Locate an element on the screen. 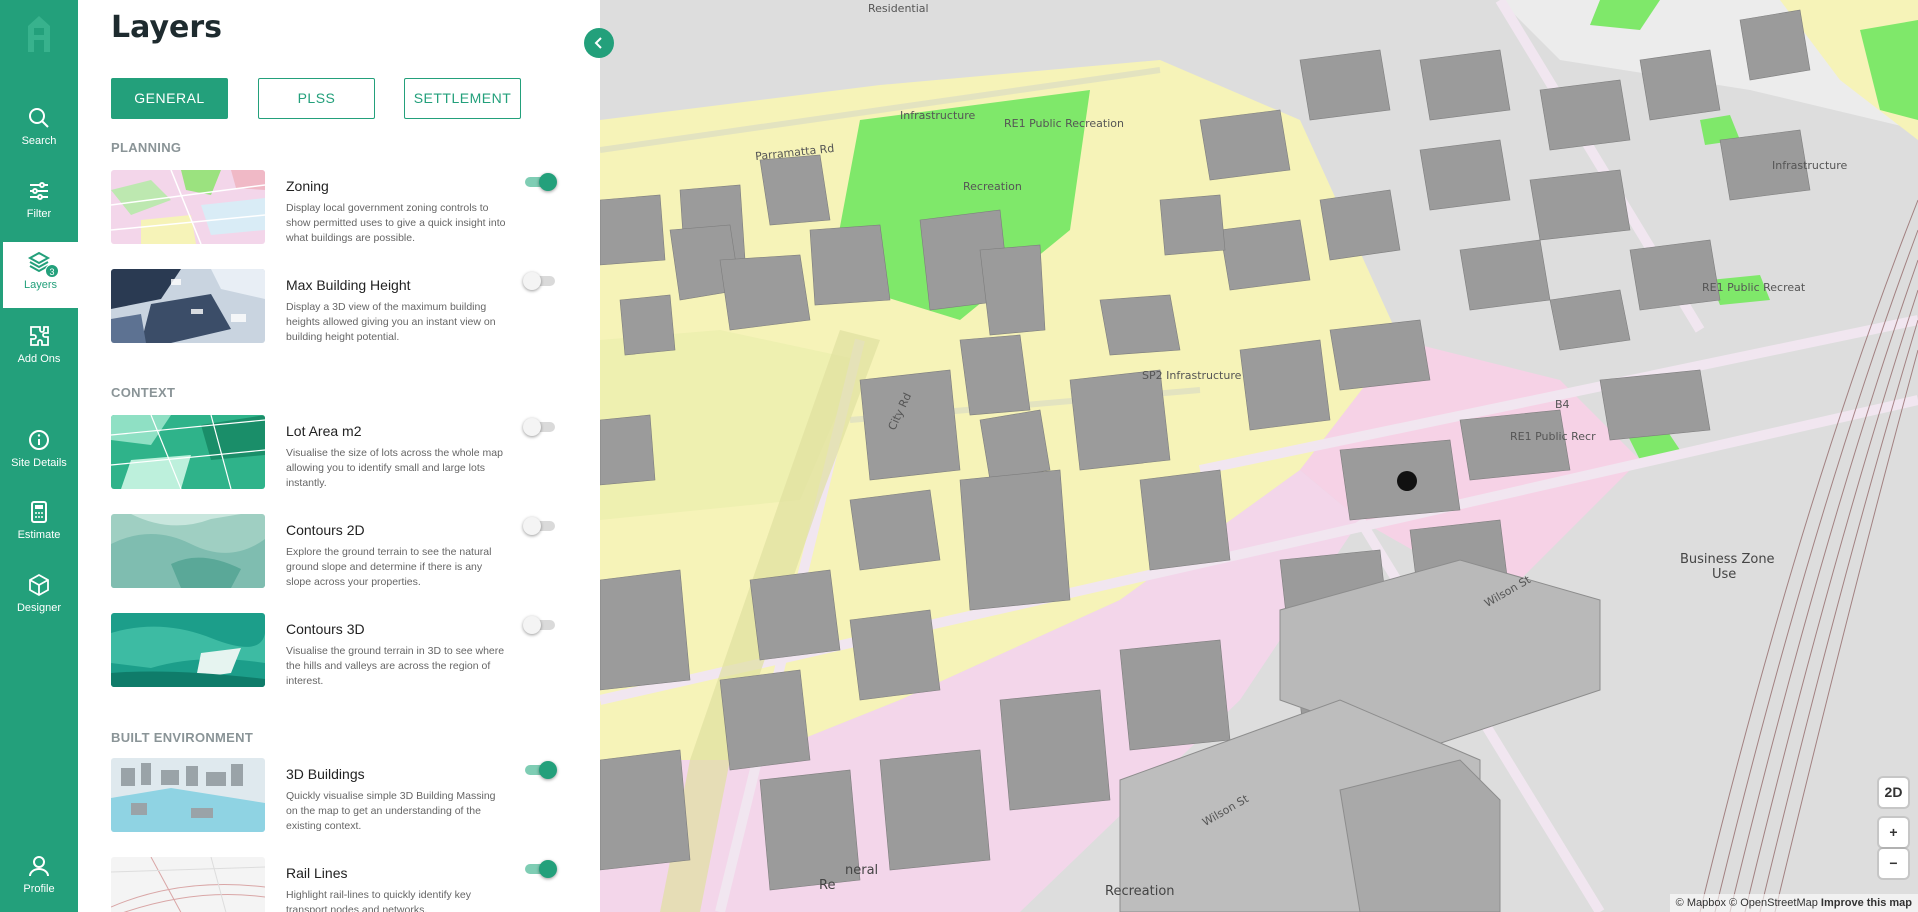 This screenshot has width=1918, height=912. nav-label: Designer is located at coordinates (39, 608).